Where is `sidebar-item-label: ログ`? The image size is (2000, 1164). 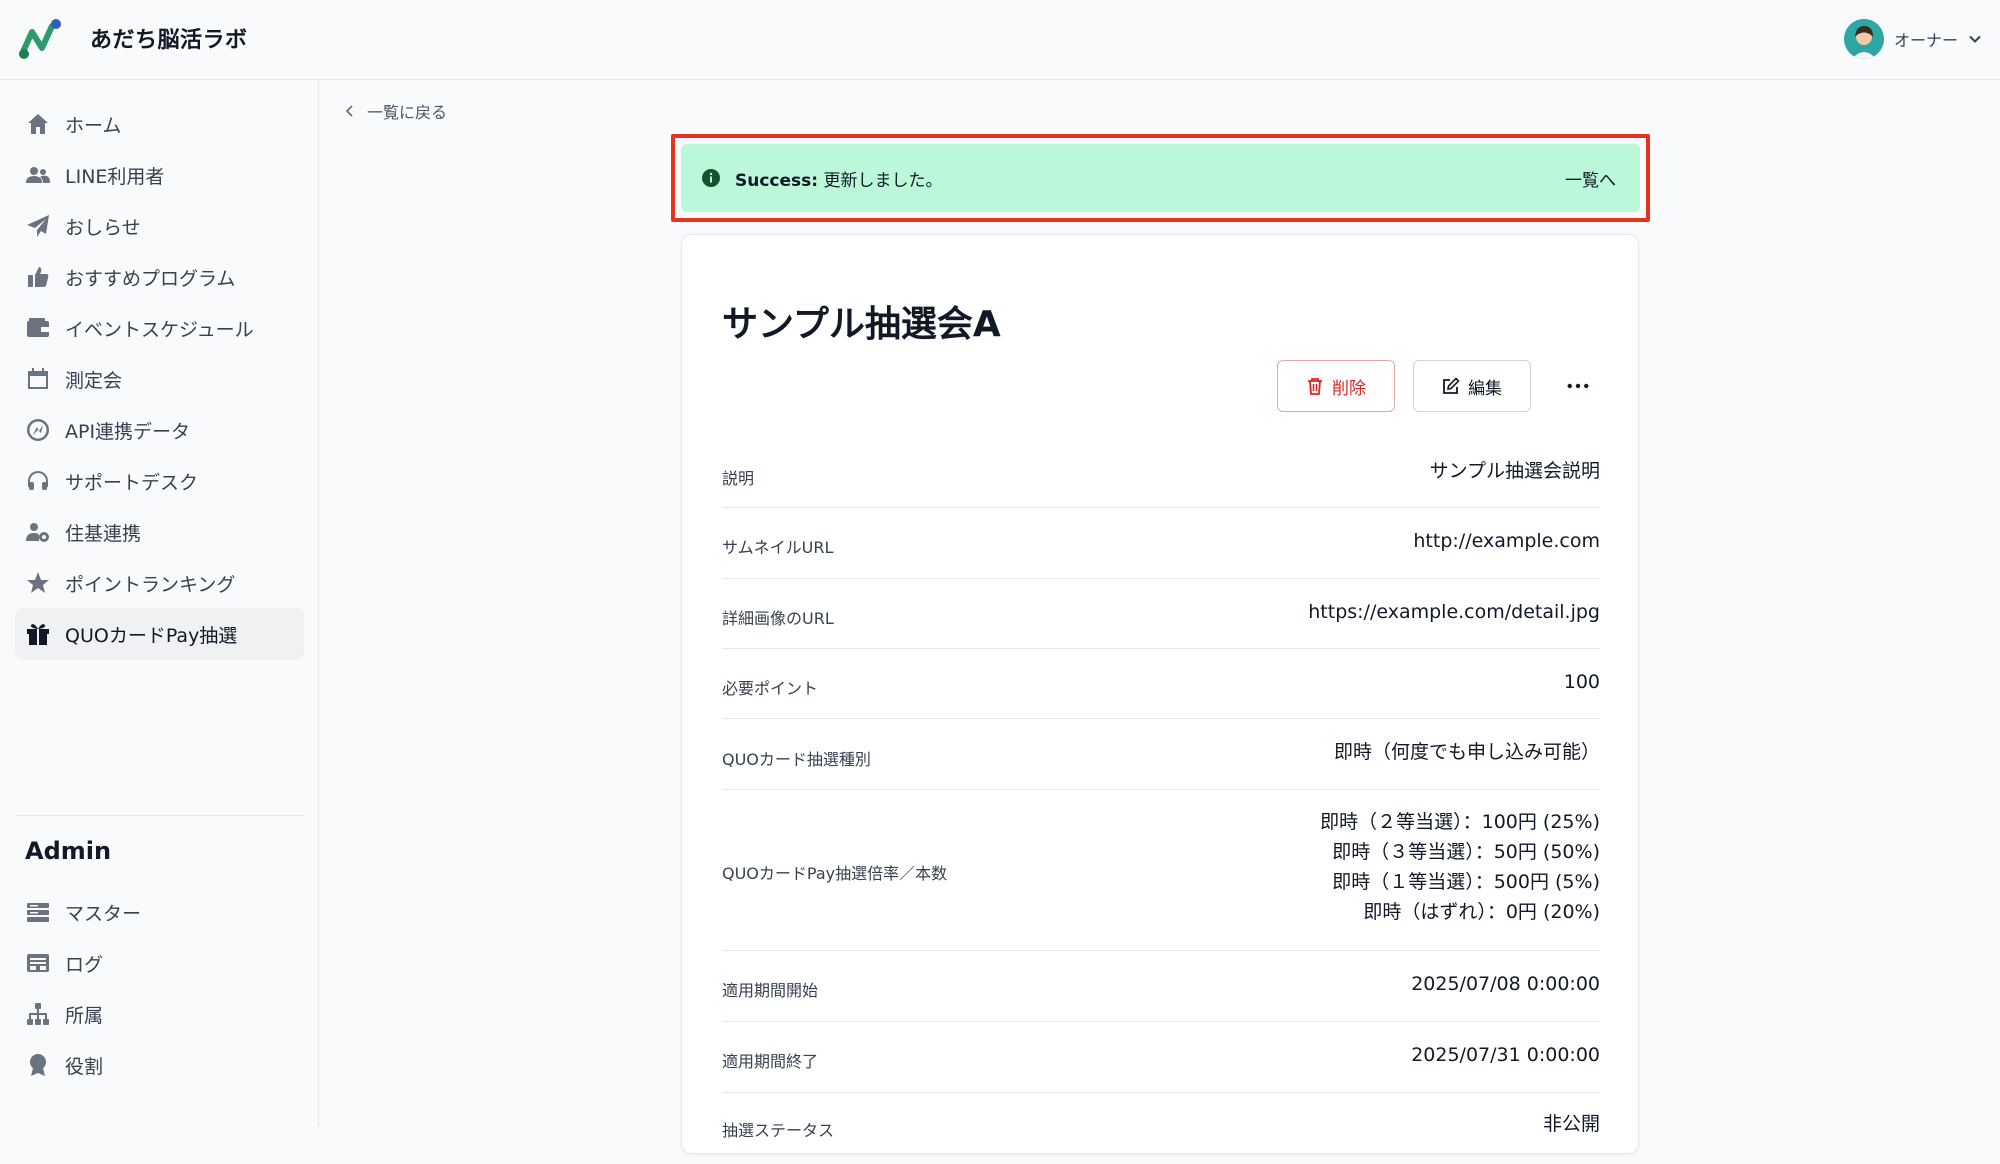 sidebar-item-label: ログ is located at coordinates (84, 964).